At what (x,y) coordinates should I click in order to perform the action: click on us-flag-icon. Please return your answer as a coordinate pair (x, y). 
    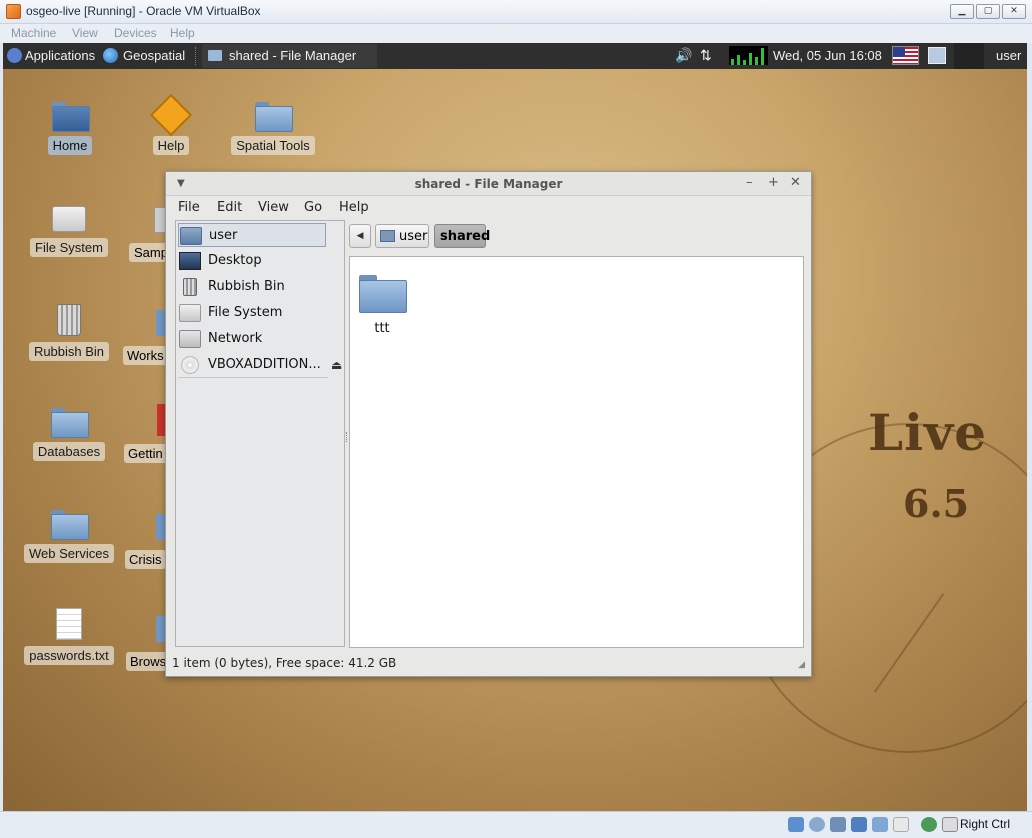
    Looking at the image, I should click on (905, 55).